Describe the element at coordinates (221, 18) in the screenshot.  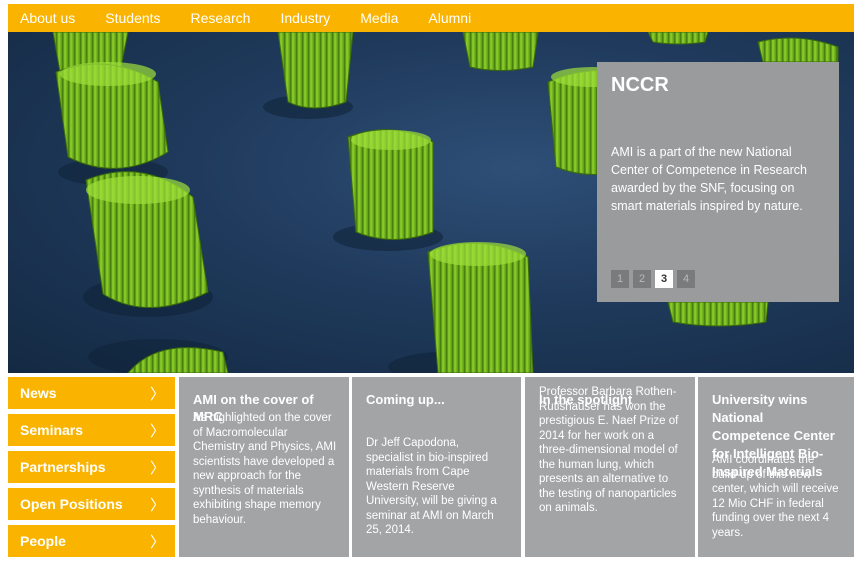
I see `nav-research: Research` at that location.